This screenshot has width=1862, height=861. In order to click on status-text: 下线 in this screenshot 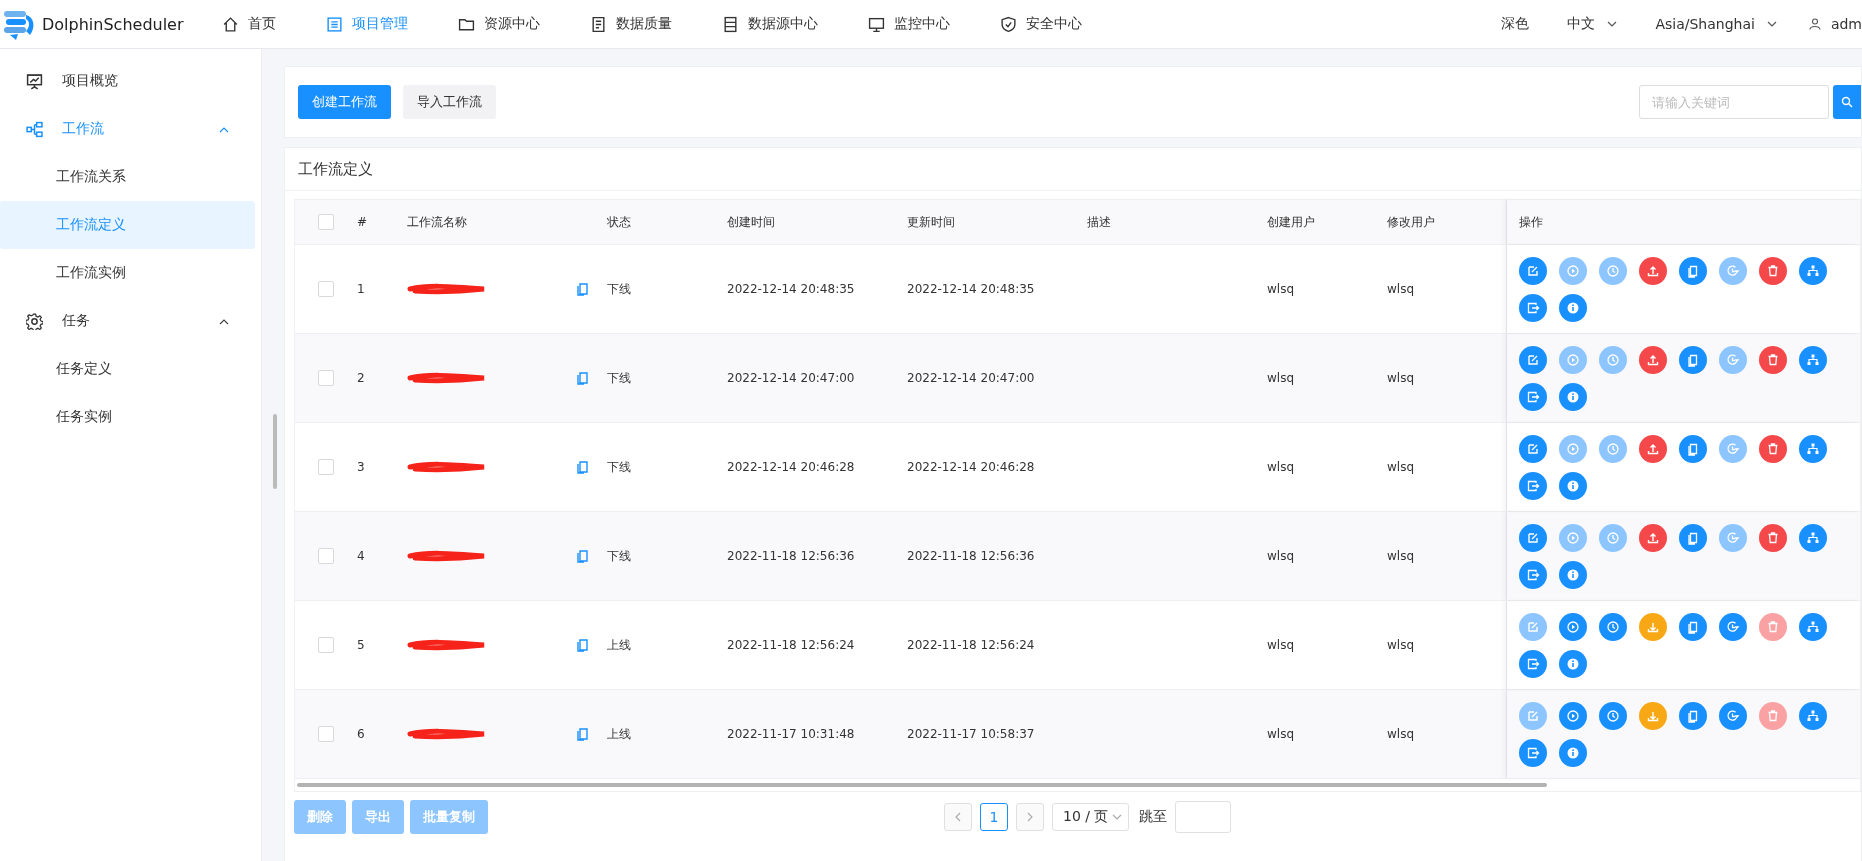, I will do `click(619, 555)`.